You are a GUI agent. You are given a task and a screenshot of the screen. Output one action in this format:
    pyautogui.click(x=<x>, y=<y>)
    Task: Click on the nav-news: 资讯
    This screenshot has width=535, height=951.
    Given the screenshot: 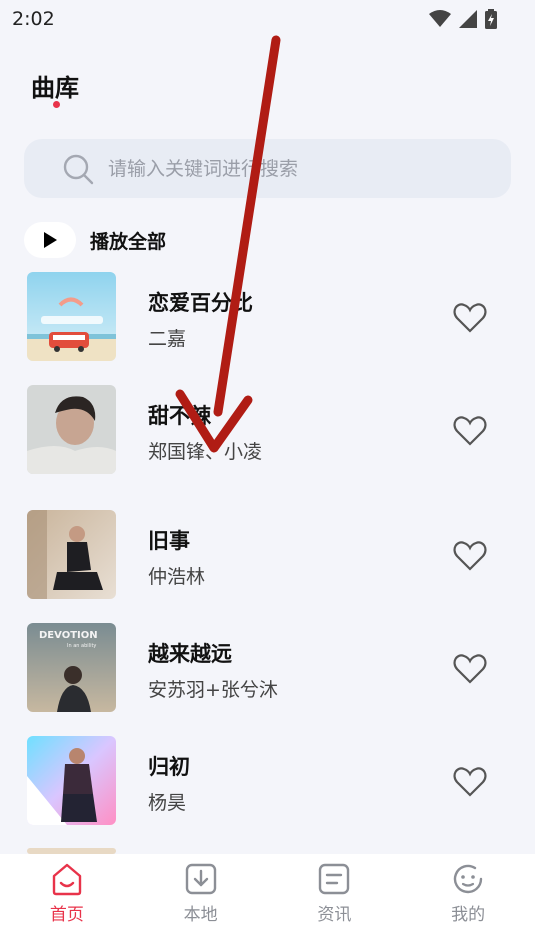 What is the action you would take?
    pyautogui.click(x=335, y=902)
    